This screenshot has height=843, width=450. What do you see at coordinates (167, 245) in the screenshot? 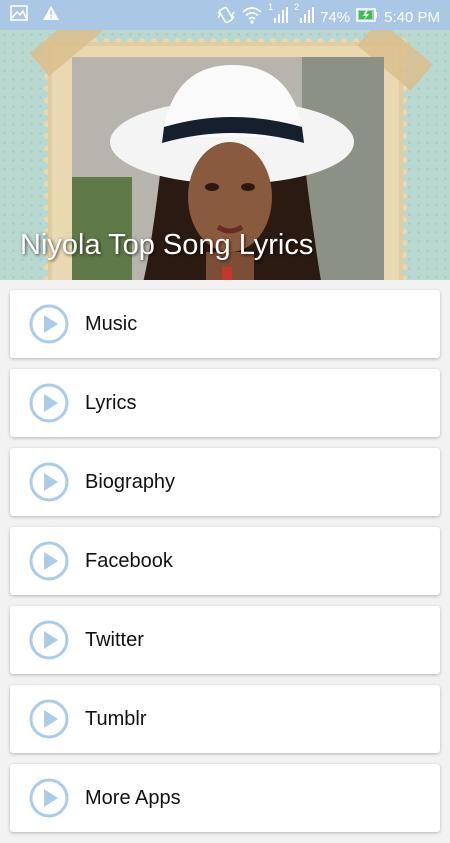
I see `app-title: Niyola Top Song Lyrics` at bounding box center [167, 245].